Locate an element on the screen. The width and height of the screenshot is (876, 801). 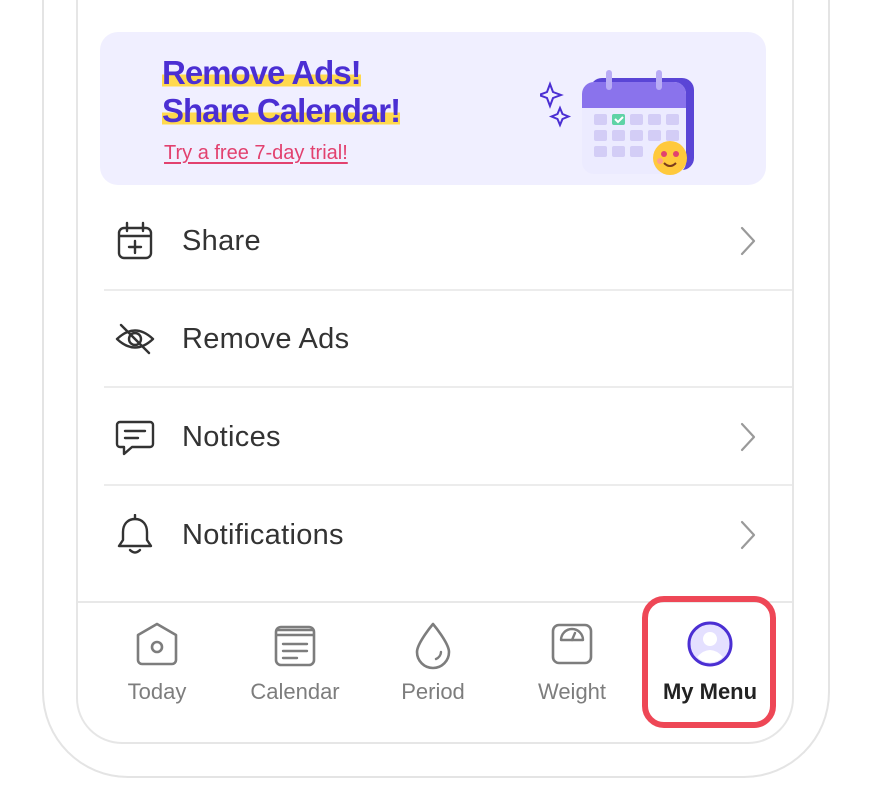
calendar-emoji-illustration-icon is located at coordinates (617, 122).